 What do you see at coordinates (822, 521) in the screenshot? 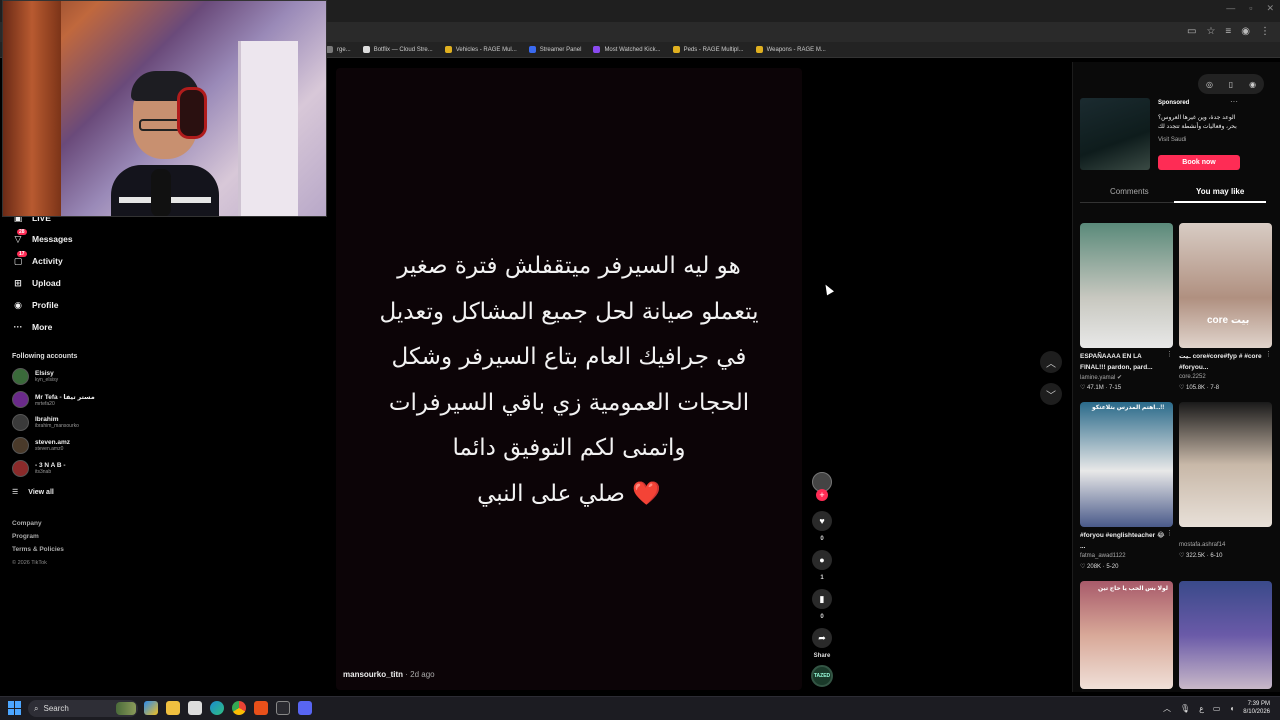
I see `like-button: ♥` at bounding box center [822, 521].